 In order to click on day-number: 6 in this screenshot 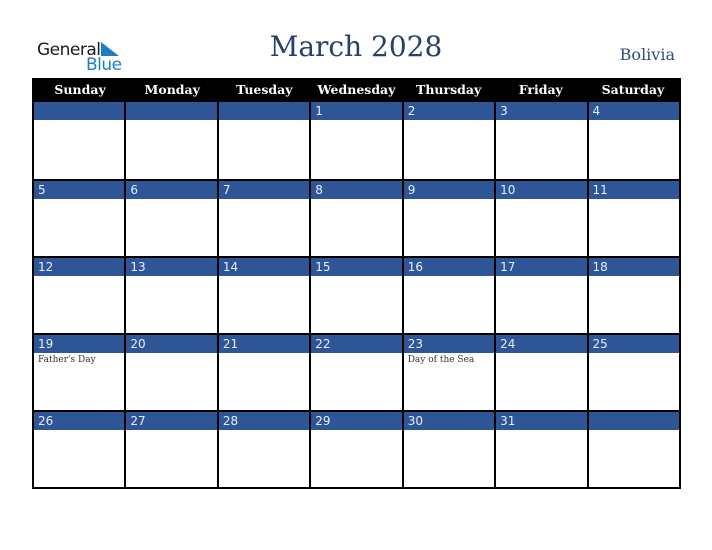, I will do `click(171, 190)`.